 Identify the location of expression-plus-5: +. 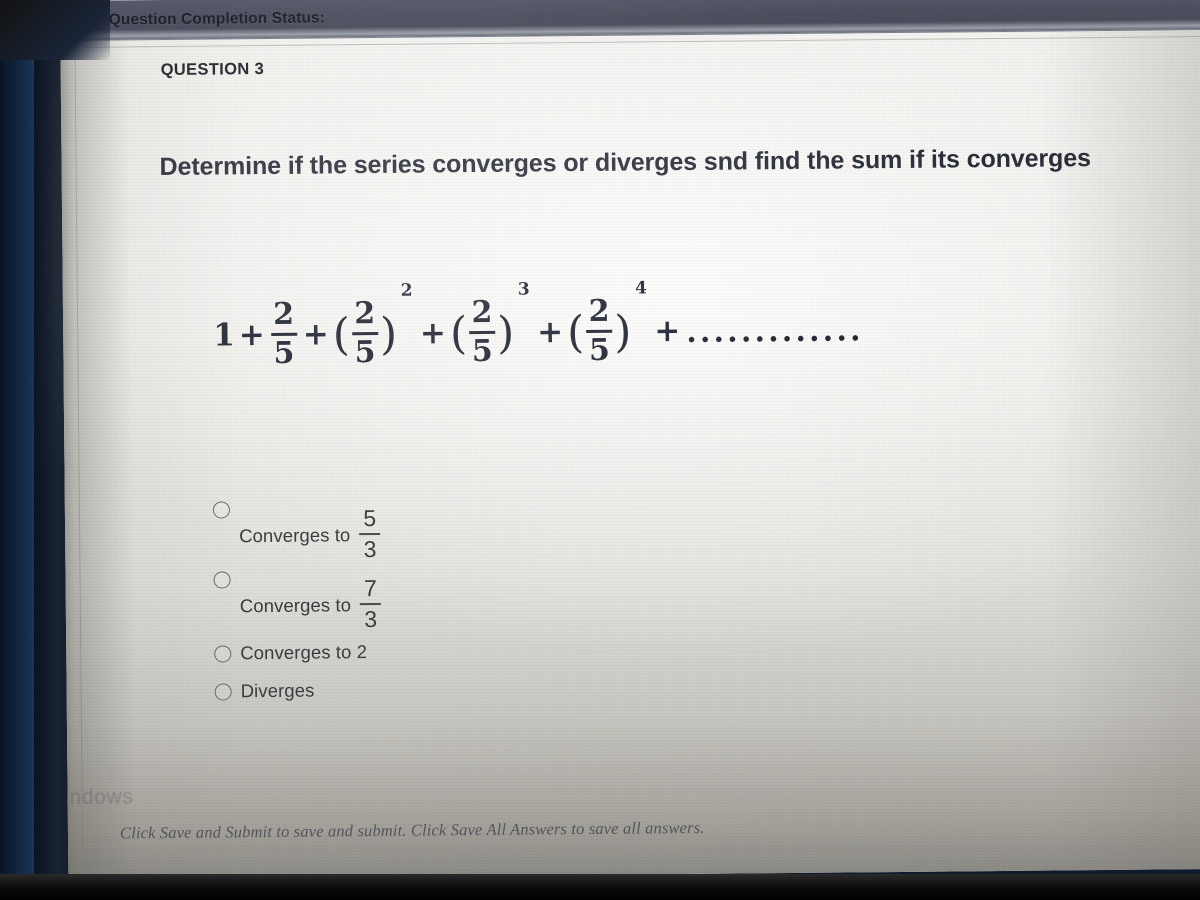
(667, 330).